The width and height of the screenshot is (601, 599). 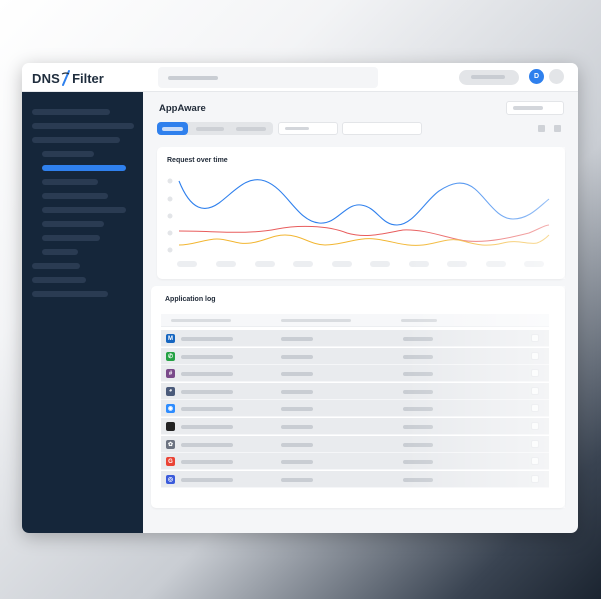 What do you see at coordinates (170, 426) in the screenshot?
I see `apple-icon` at bounding box center [170, 426].